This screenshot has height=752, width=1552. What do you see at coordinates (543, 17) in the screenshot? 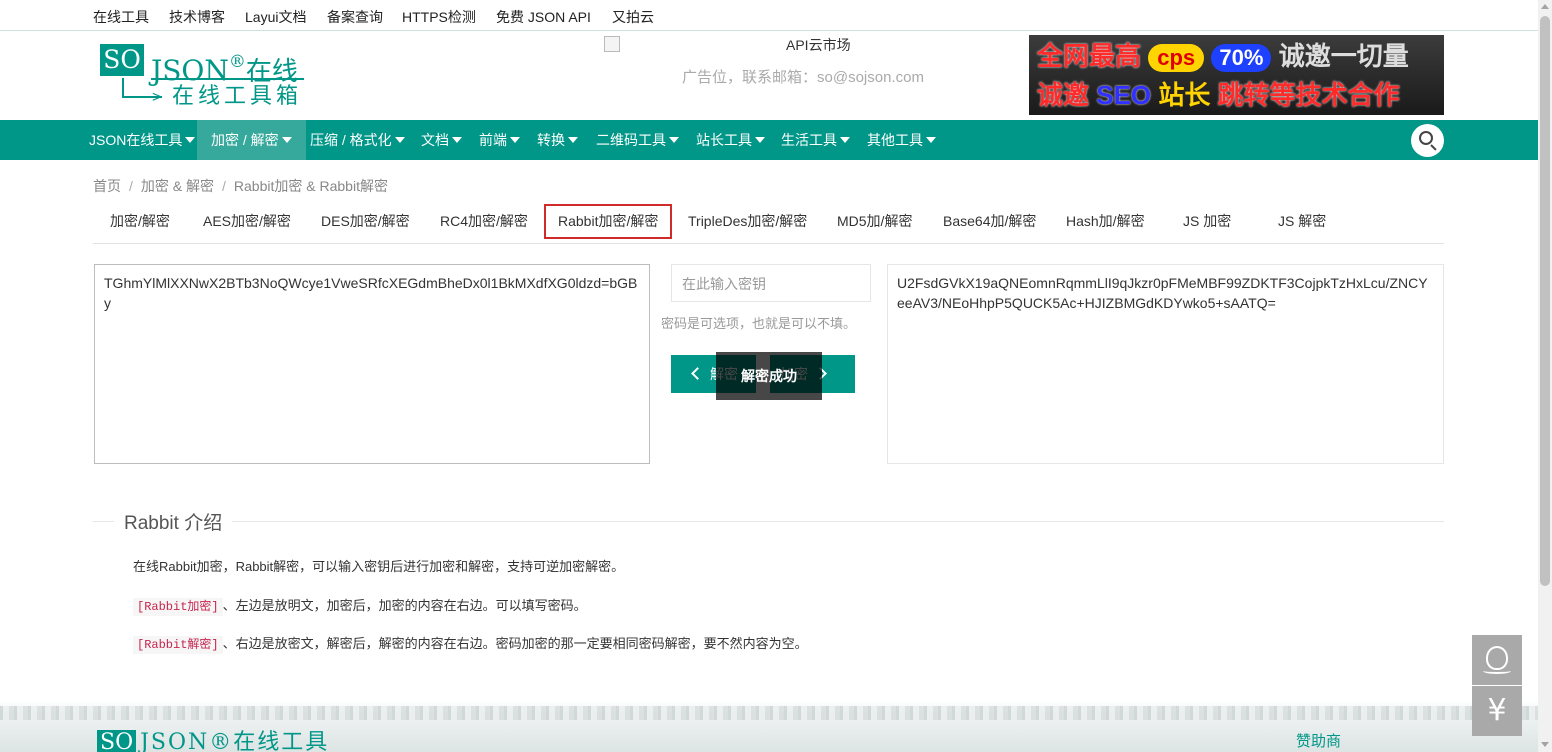
I see `toplink-json-api: 免费 JSON API` at bounding box center [543, 17].